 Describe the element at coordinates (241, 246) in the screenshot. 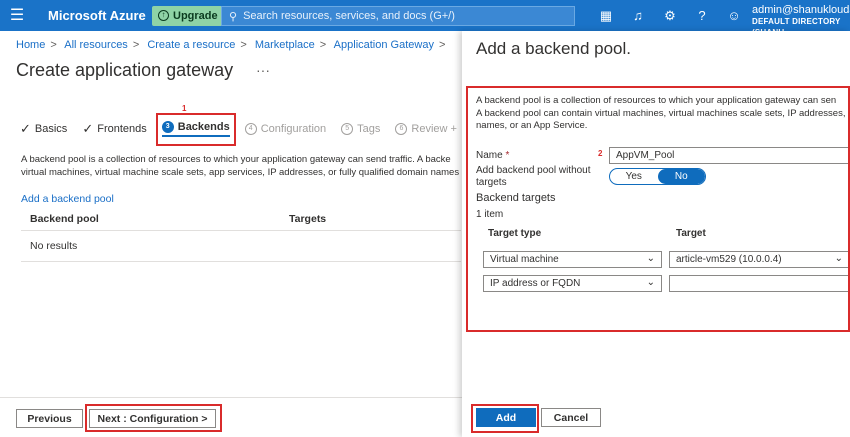

I see `empty-state: No results` at that location.